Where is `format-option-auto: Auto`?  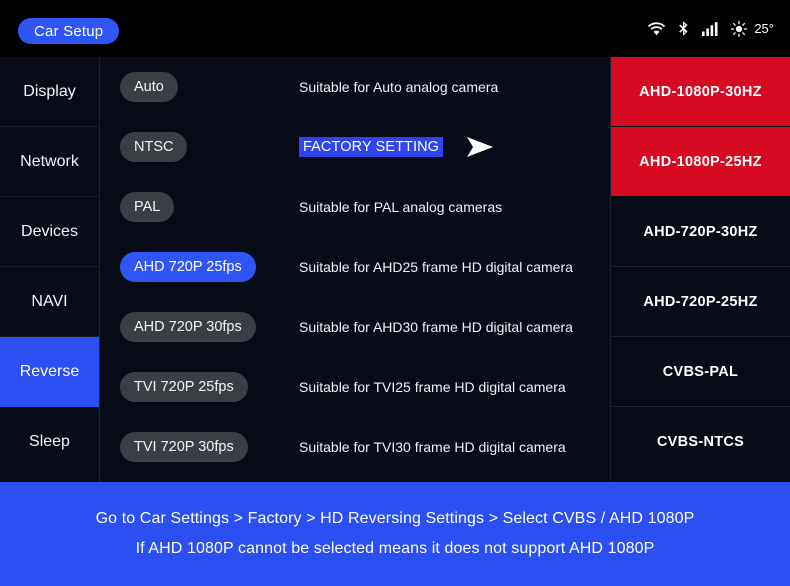 format-option-auto: Auto is located at coordinates (149, 87).